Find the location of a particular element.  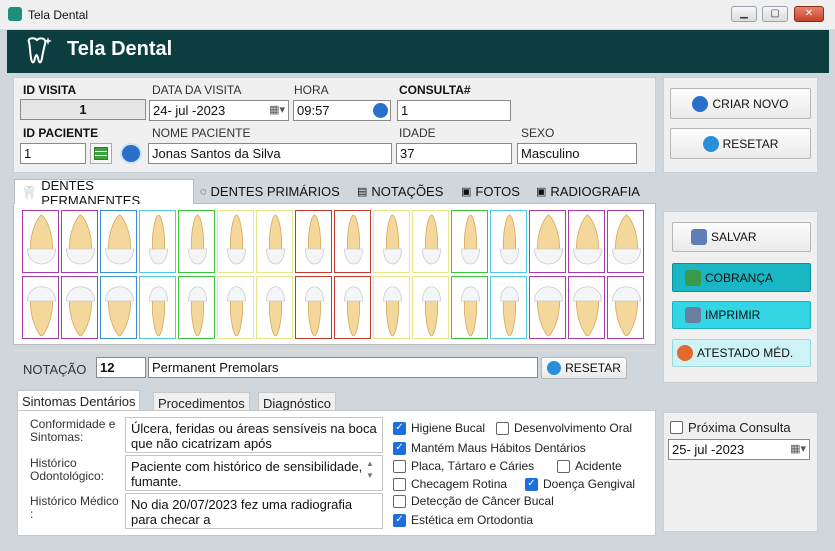

check-cancer-bucal: Detecção de Câncer Bucal is located at coordinates (473, 501).